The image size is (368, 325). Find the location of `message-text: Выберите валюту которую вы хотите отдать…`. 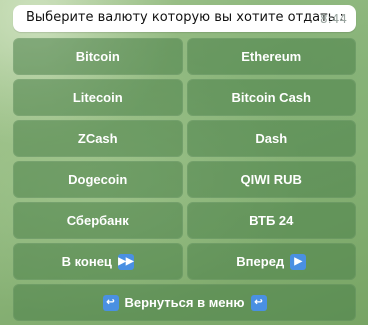

message-text: Выберите валюту которую вы хотите отдать… is located at coordinates (185, 17).